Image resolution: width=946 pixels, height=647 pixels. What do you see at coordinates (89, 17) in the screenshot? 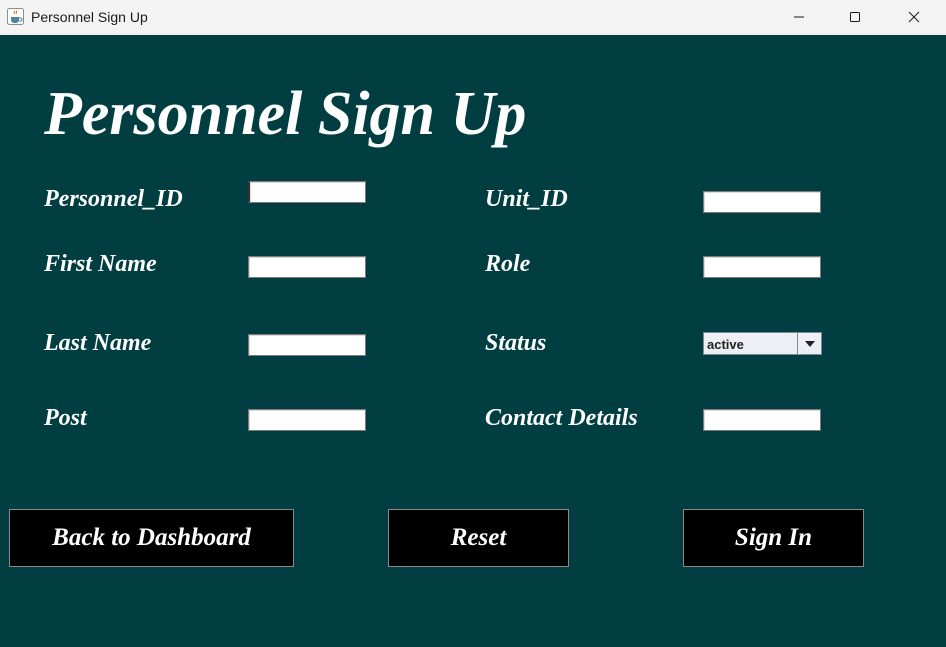
I see `window-title: Personnel Sign Up` at bounding box center [89, 17].